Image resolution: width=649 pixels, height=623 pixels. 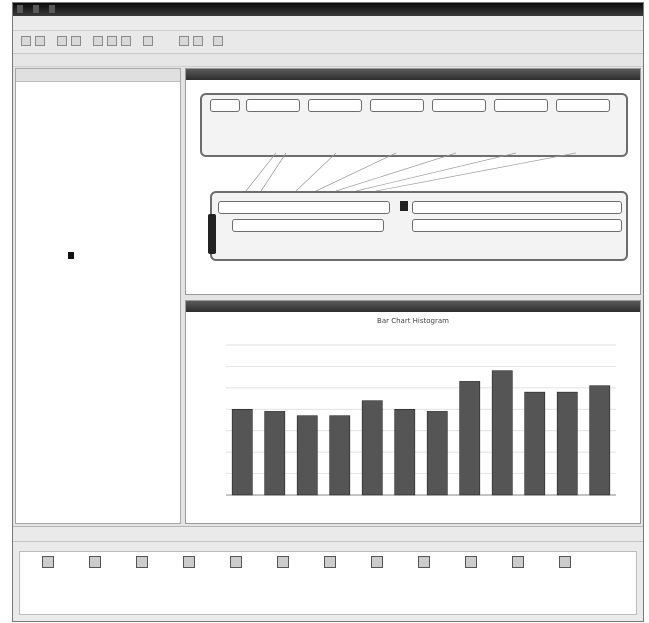 What do you see at coordinates (283, 562) in the screenshot?
I see `funnel-icon` at bounding box center [283, 562].